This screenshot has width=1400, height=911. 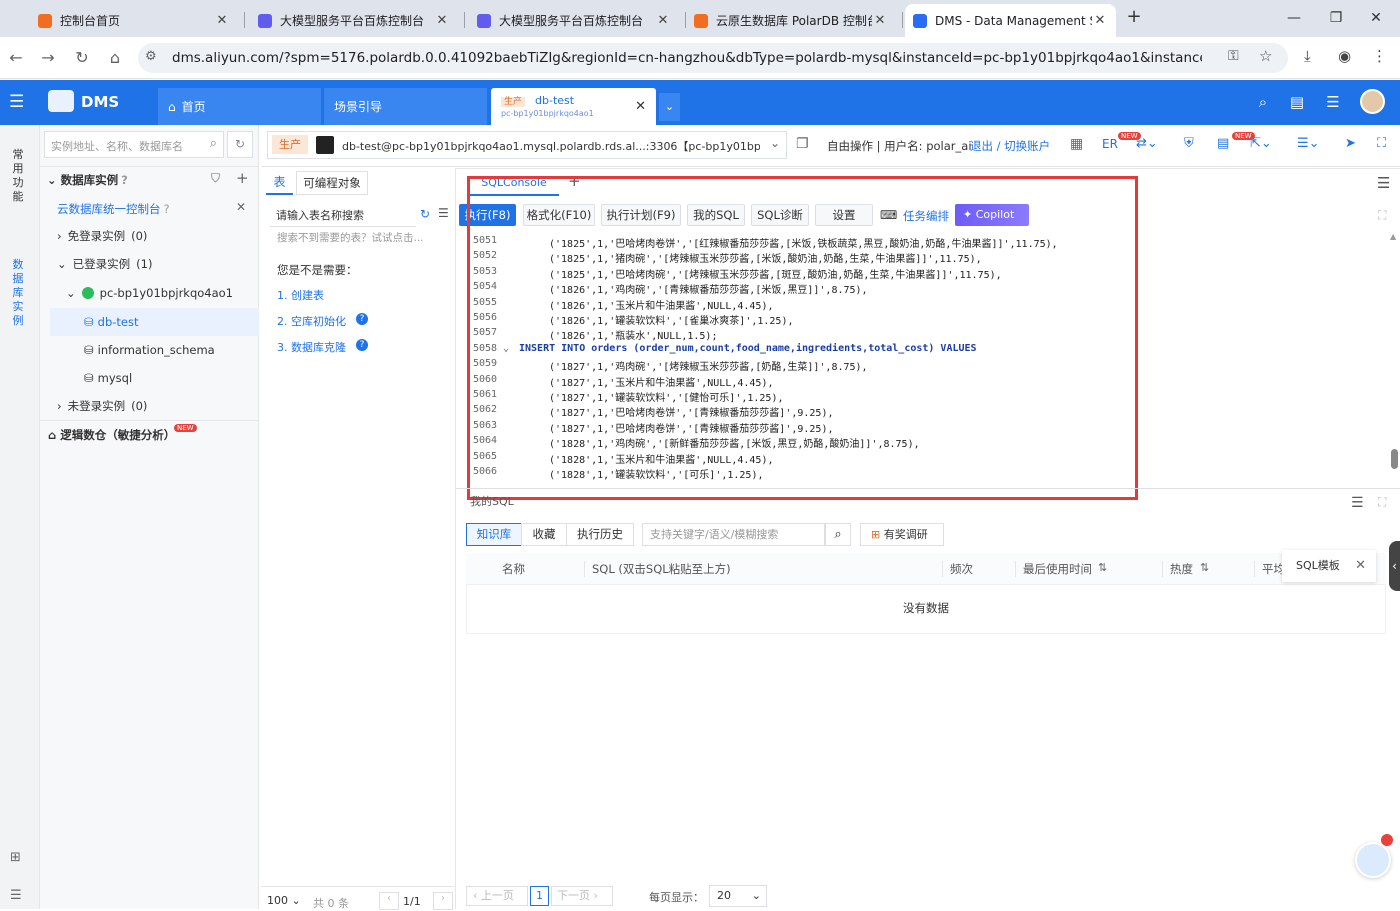 What do you see at coordinates (1010, 20) in the screenshot?
I see `browser-tab: DMS - Data Management Se ✕` at bounding box center [1010, 20].